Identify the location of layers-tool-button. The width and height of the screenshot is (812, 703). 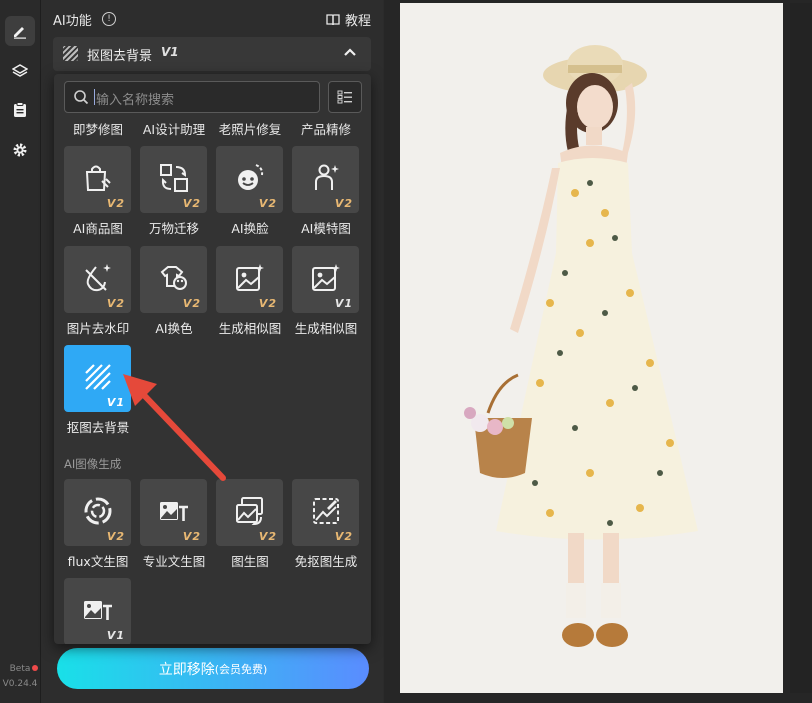
(20, 71).